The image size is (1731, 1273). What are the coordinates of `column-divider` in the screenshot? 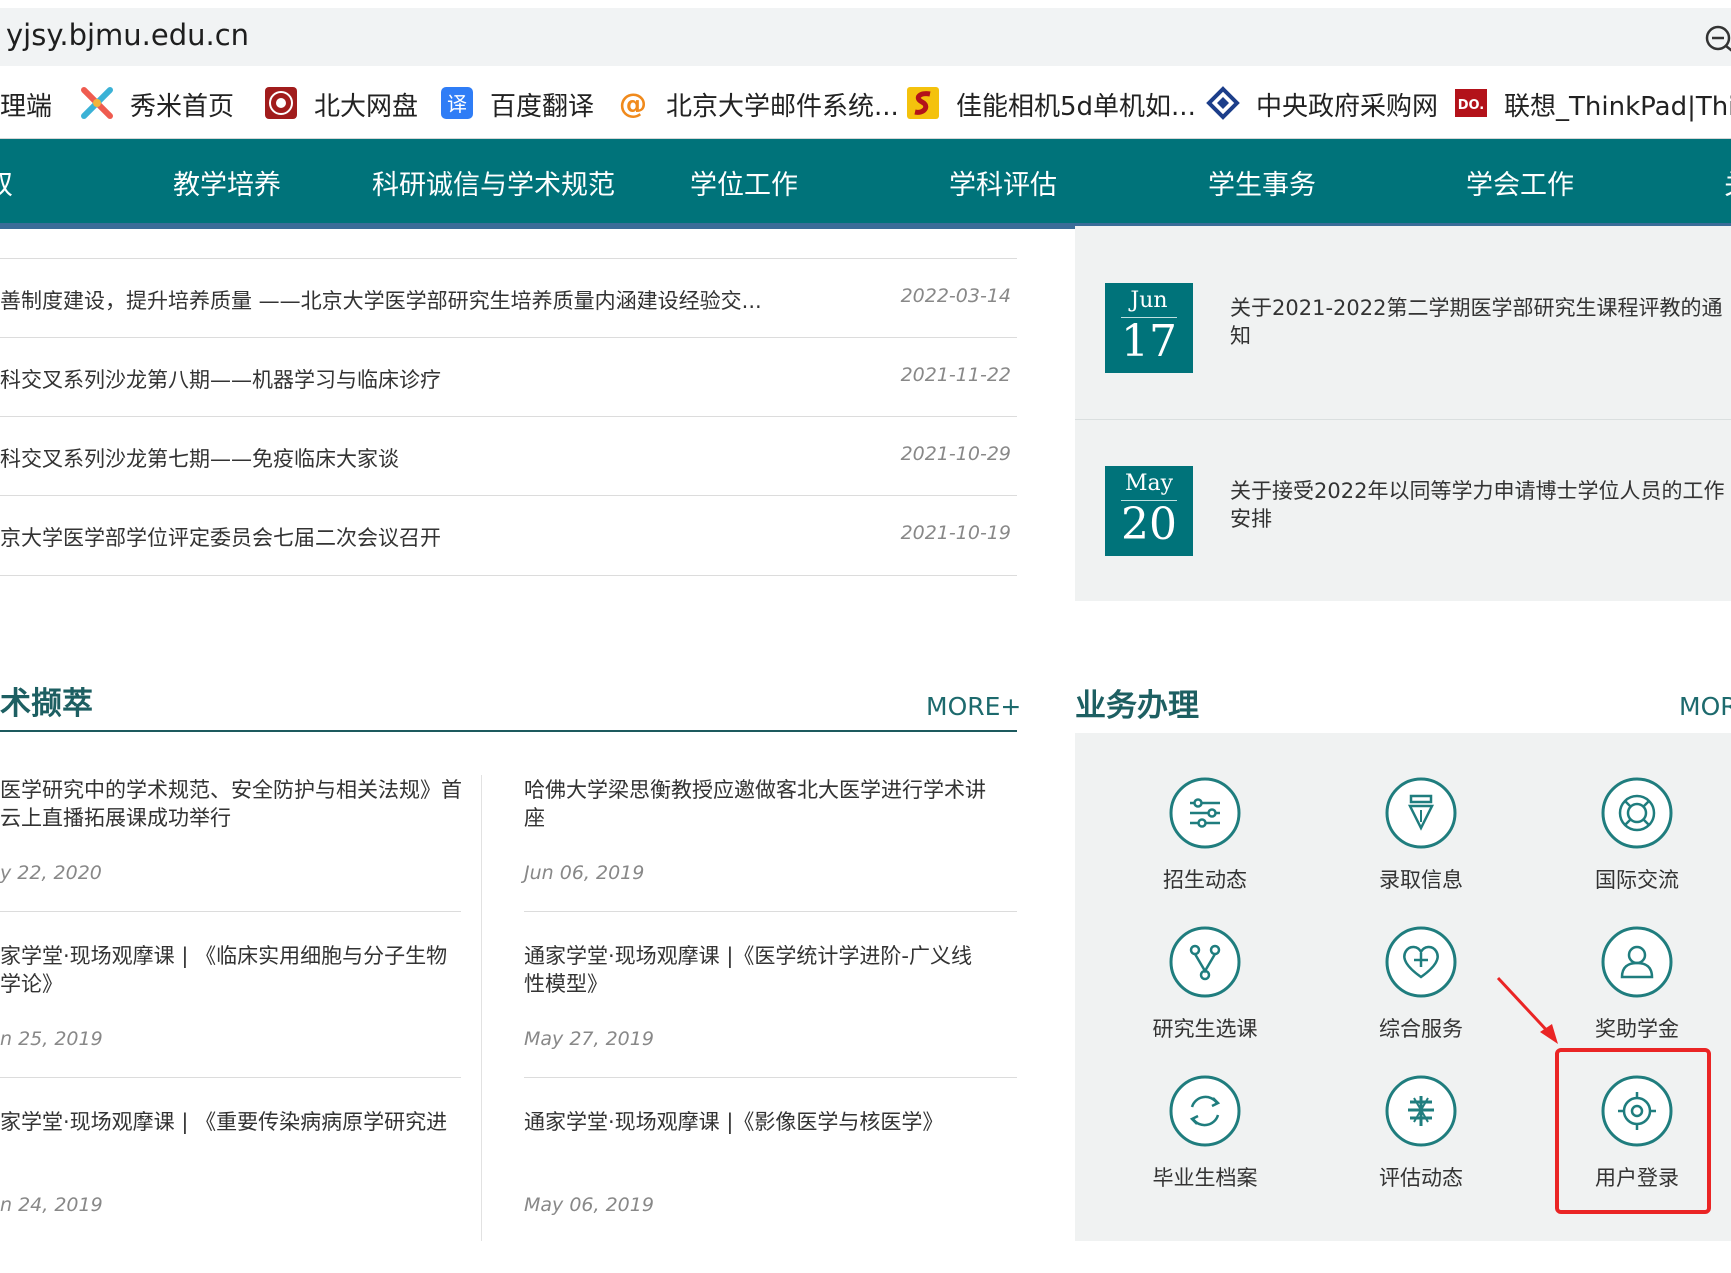 It's located at (481, 1008).